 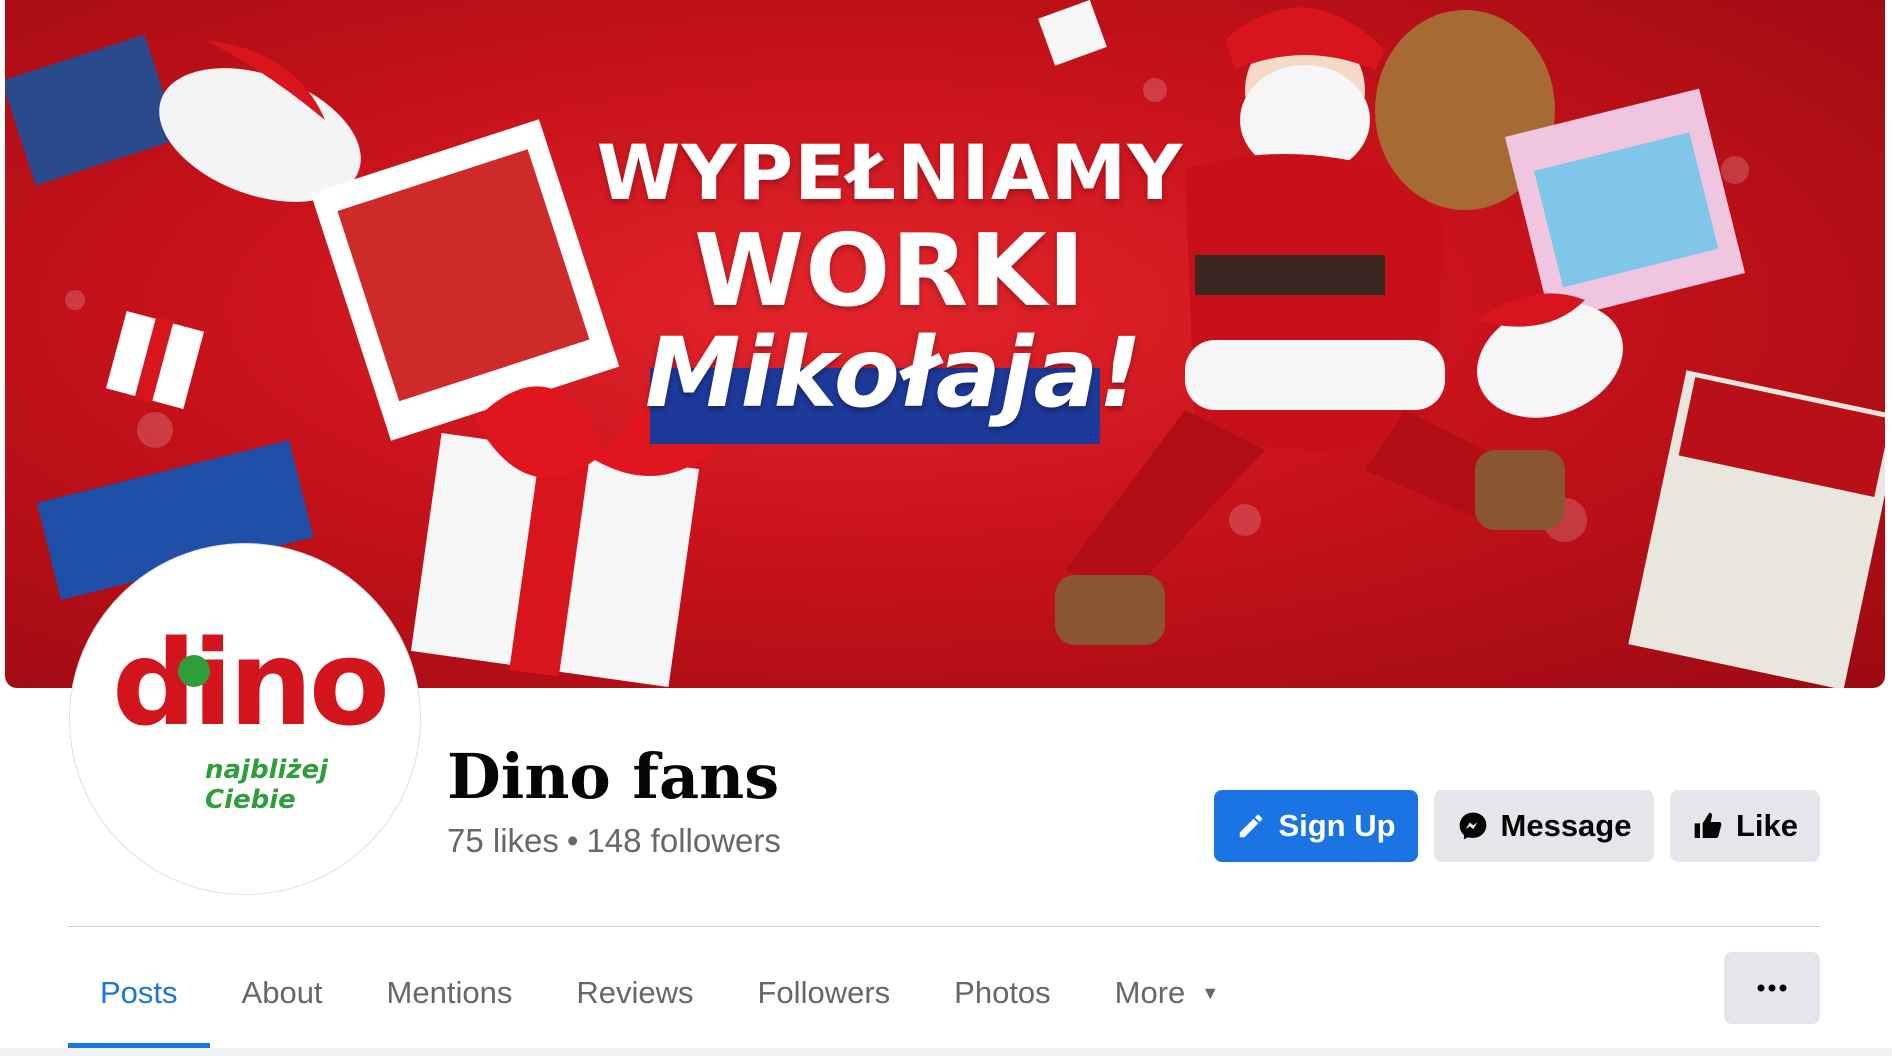 I want to click on page-title: Dino fans, so click(x=613, y=776).